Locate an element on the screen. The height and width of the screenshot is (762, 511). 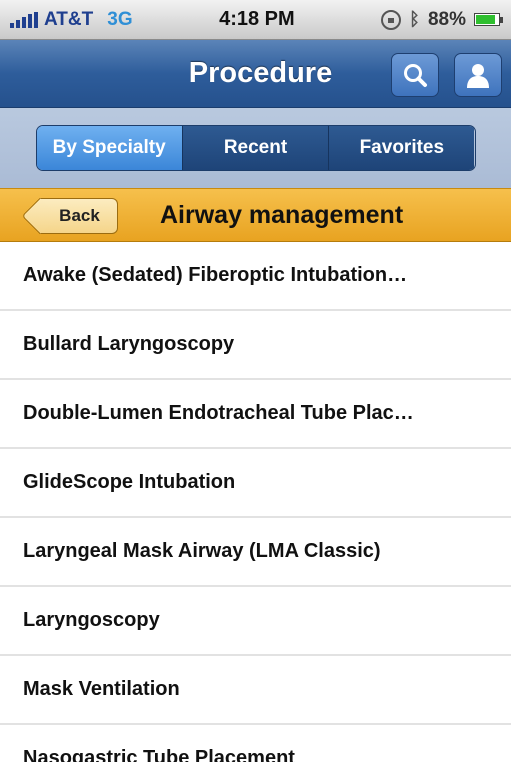
segmented-control: By Specialty Recent Favorites is located at coordinates (255, 148).